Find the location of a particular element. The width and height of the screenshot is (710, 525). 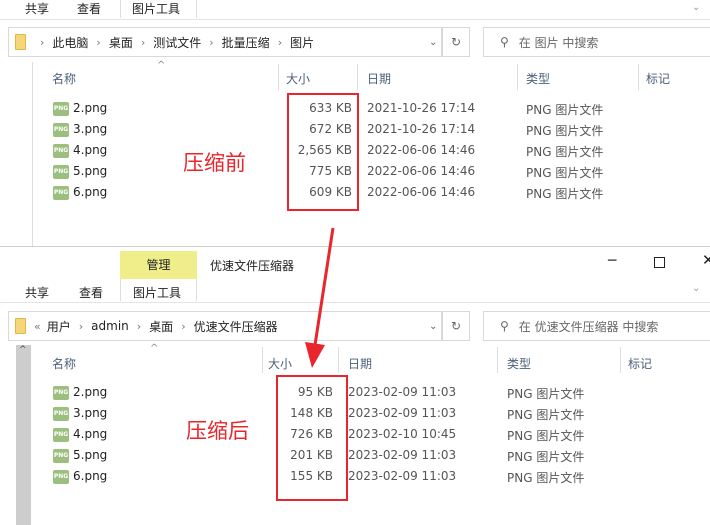

arrow-annotation is located at coordinates (320, 297).